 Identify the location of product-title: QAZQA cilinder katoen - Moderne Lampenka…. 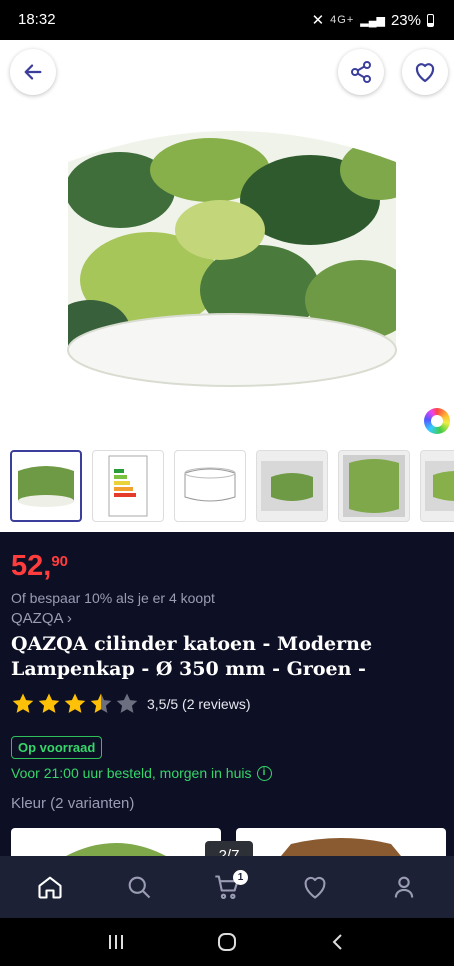
(192, 656).